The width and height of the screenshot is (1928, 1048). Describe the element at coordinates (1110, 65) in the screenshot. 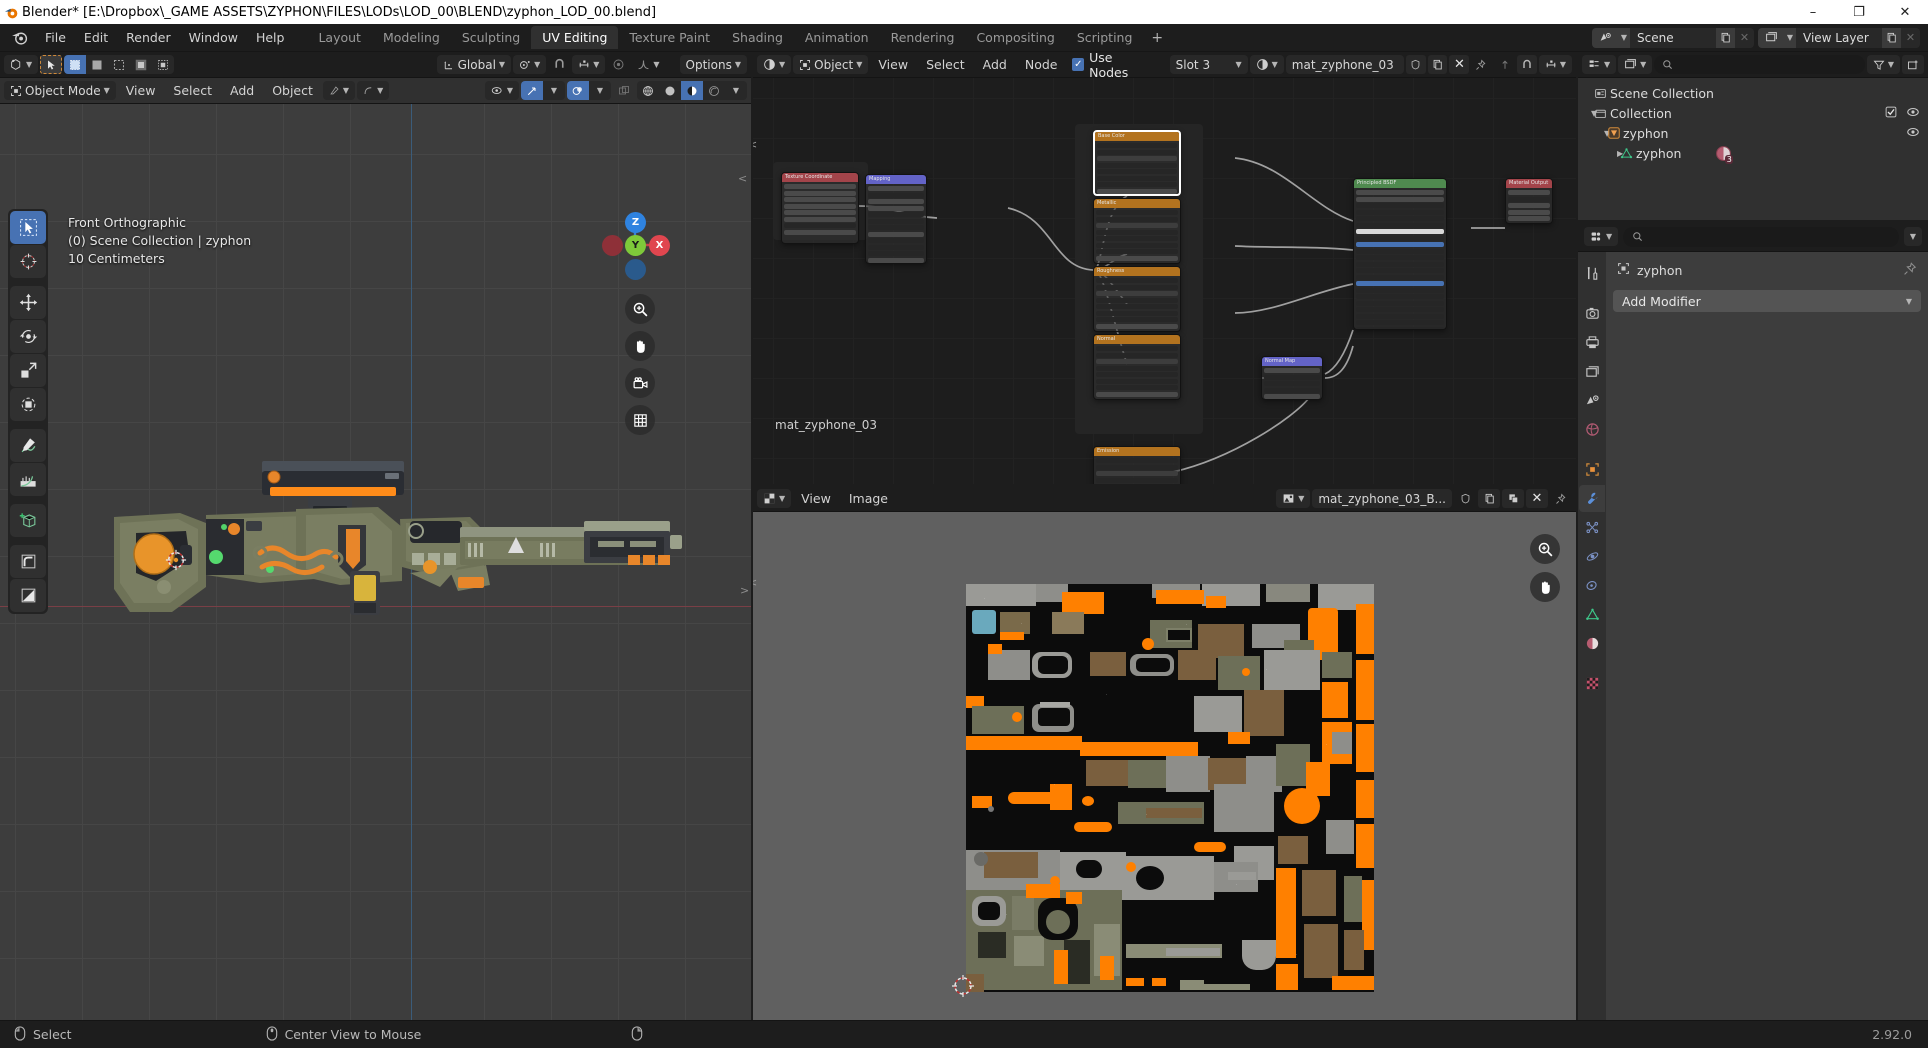

I see `use-nodes-toggle: ✓ Use Nodes` at that location.